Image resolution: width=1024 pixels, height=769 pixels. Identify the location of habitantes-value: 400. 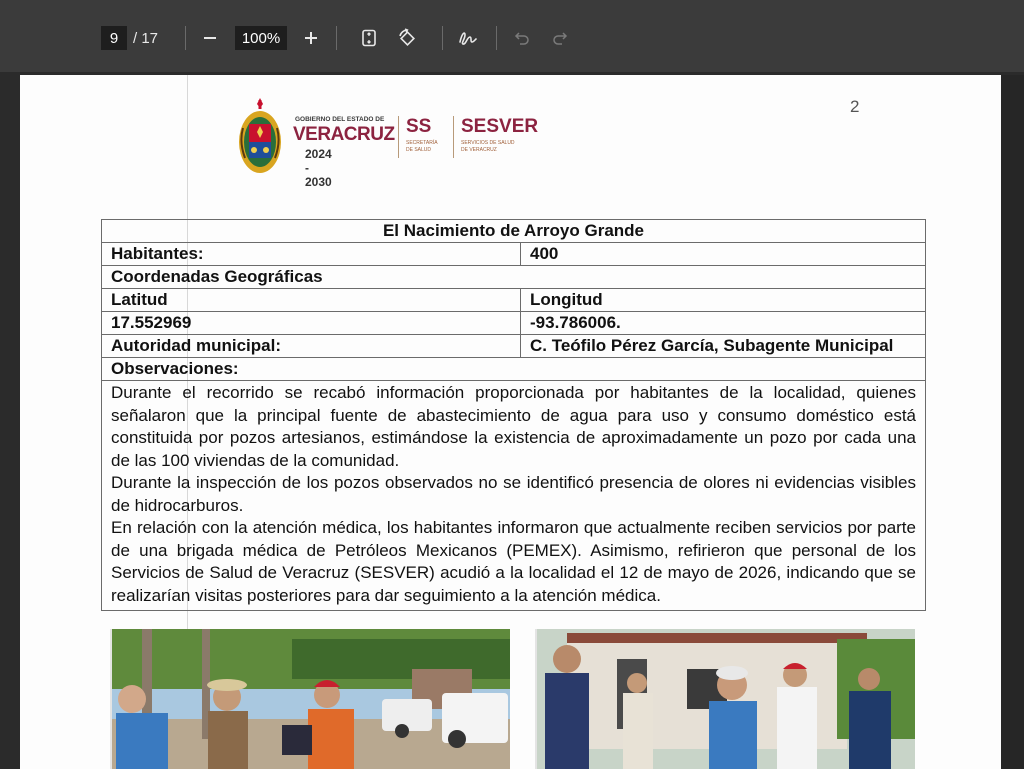
(723, 254).